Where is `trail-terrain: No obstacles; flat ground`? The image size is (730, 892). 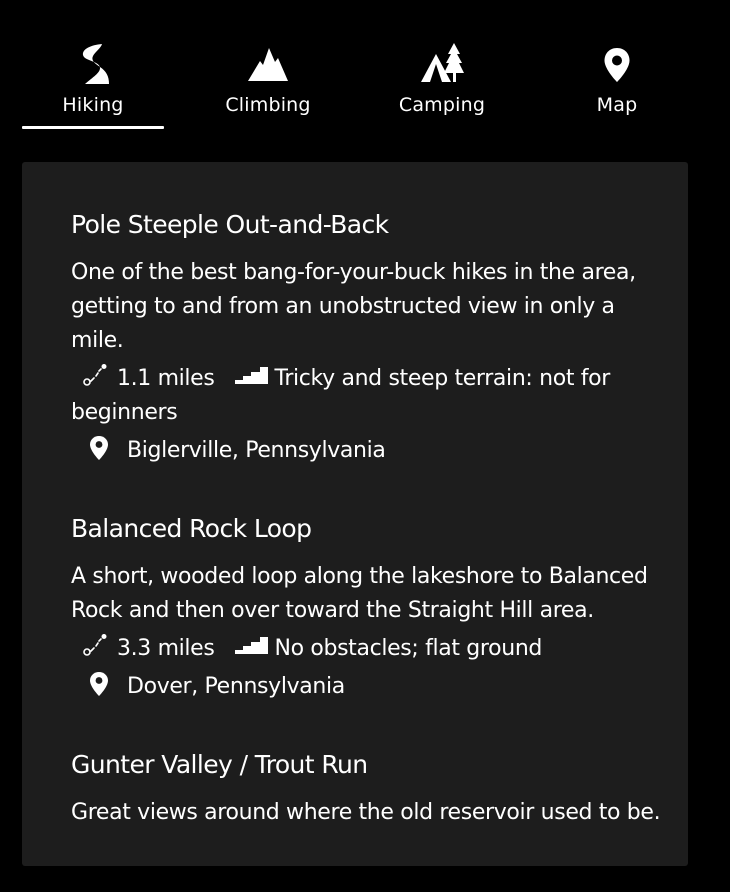 trail-terrain: No obstacles; flat ground is located at coordinates (408, 648).